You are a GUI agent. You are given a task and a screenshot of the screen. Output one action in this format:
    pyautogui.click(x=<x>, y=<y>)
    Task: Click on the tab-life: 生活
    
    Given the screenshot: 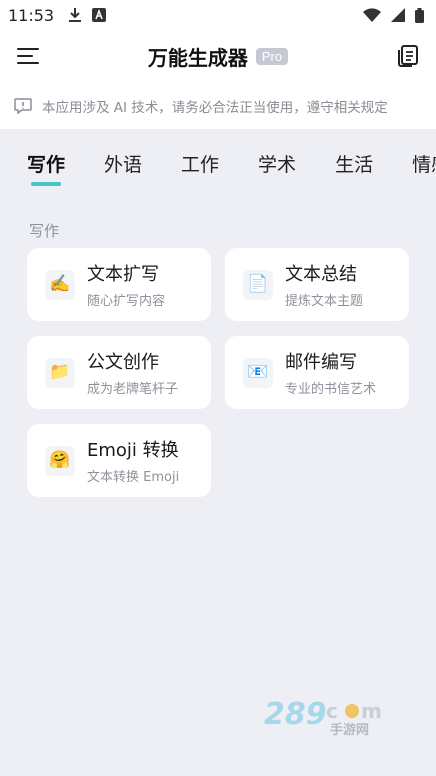 What is the action you would take?
    pyautogui.click(x=354, y=163)
    